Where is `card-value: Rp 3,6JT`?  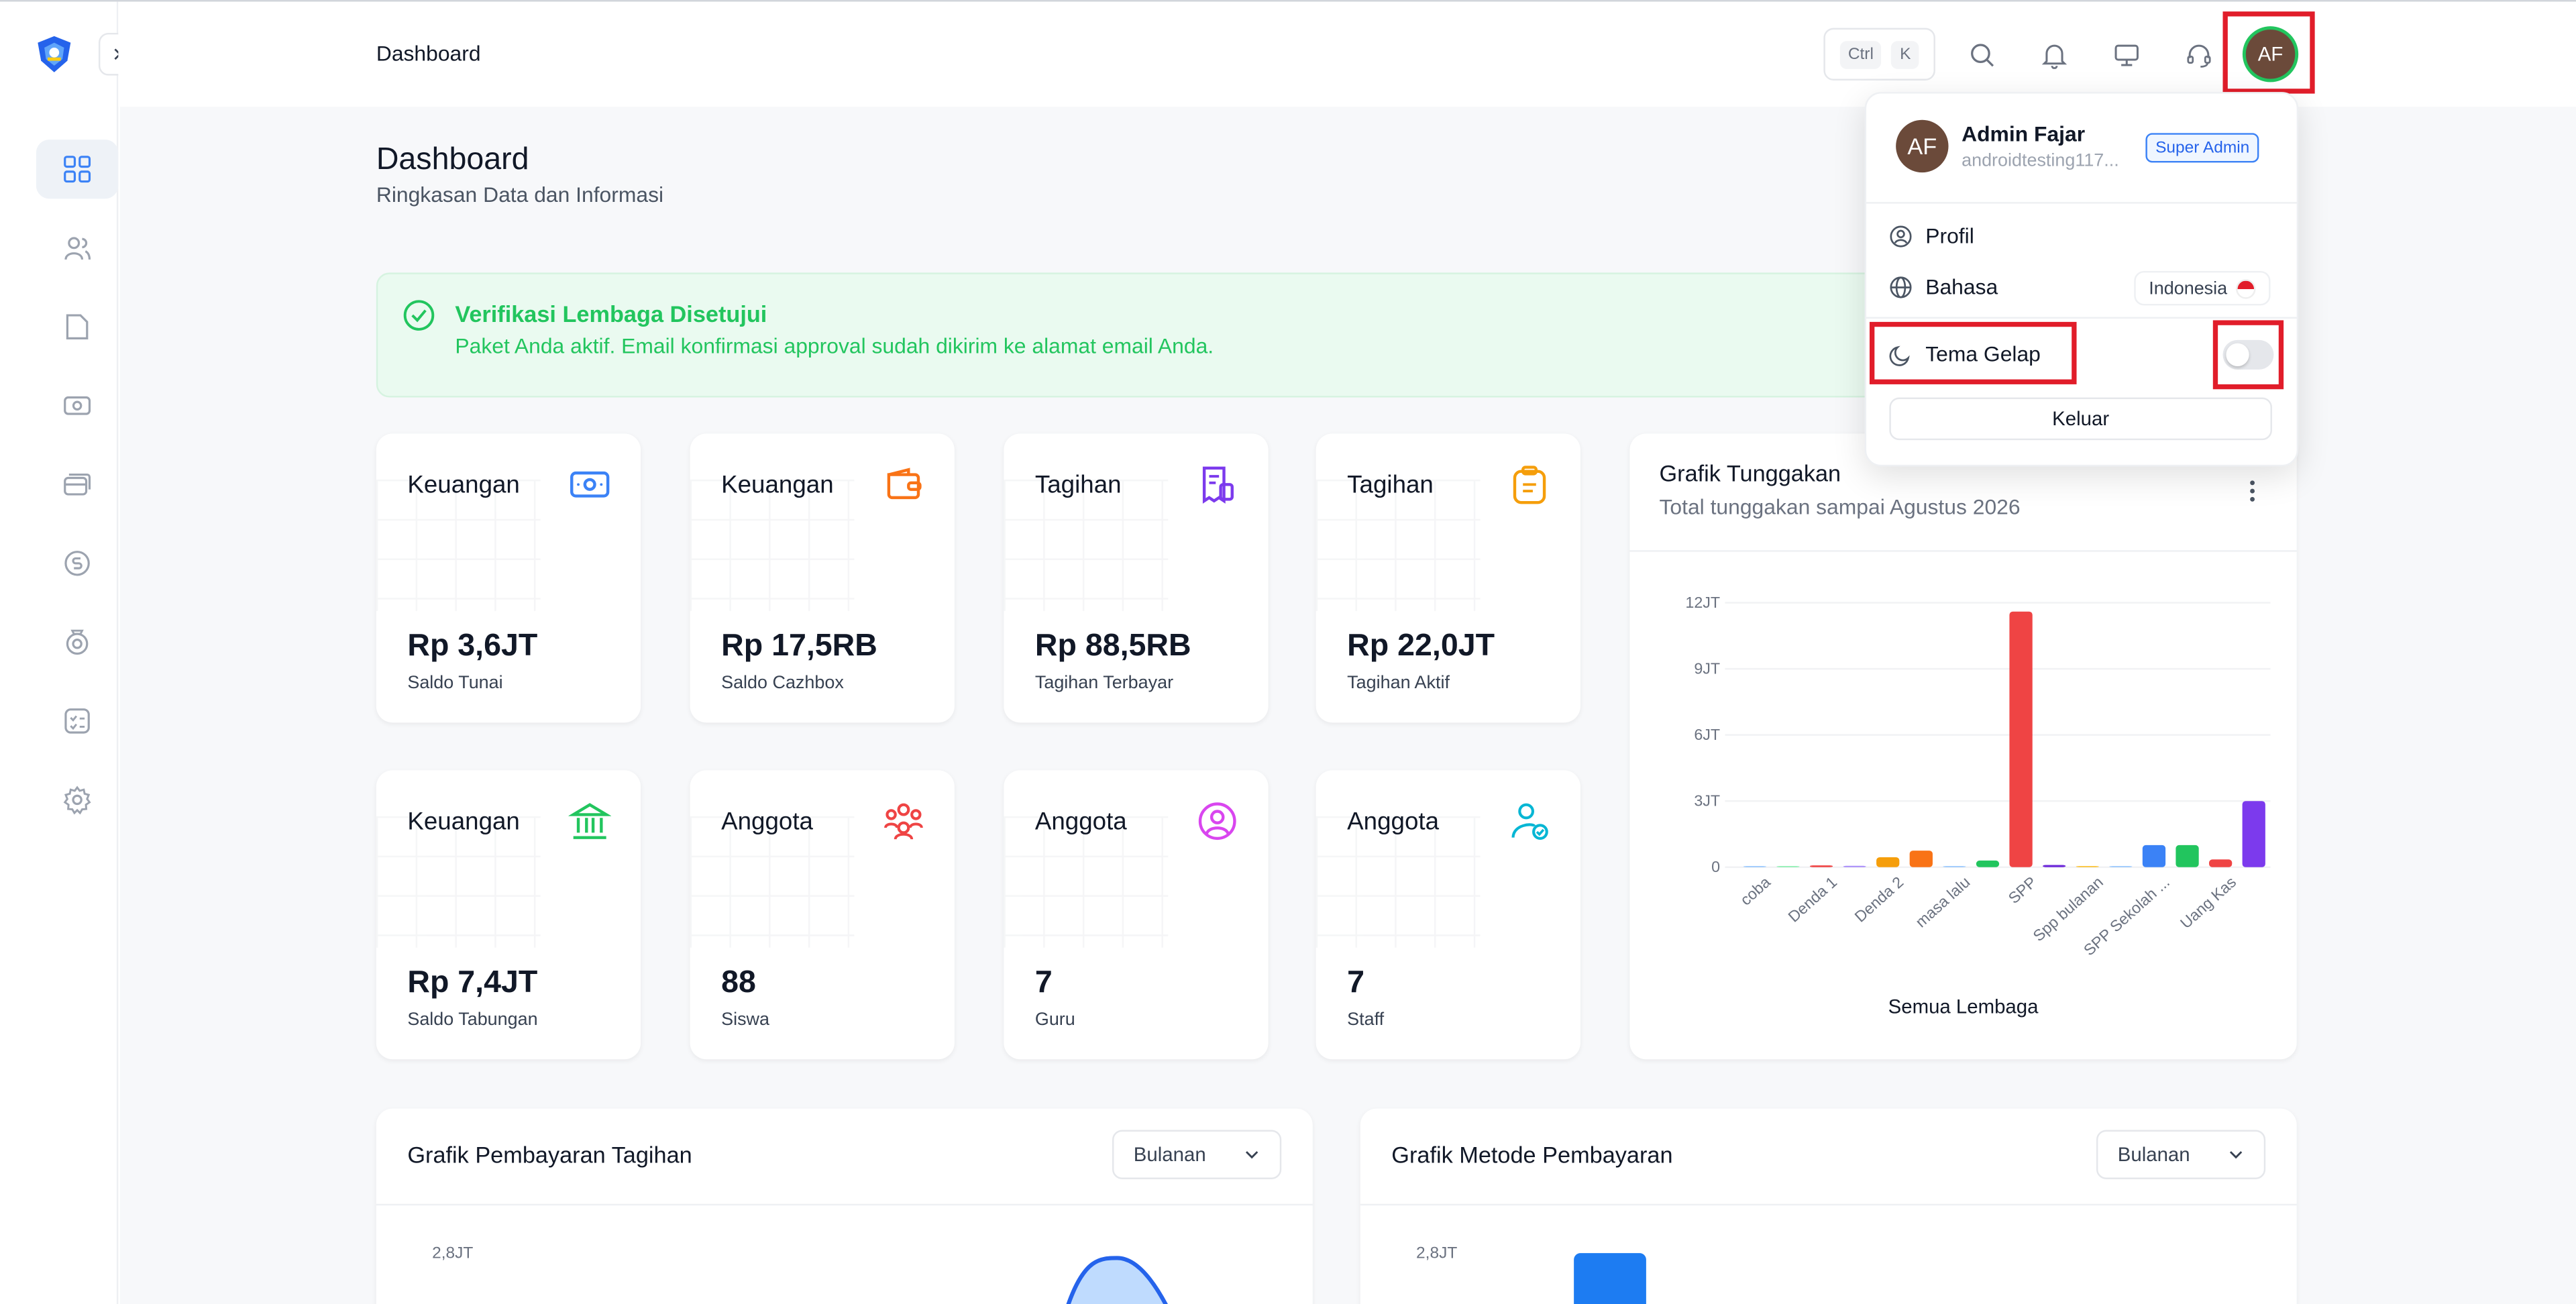 card-value: Rp 3,6JT is located at coordinates (472, 647).